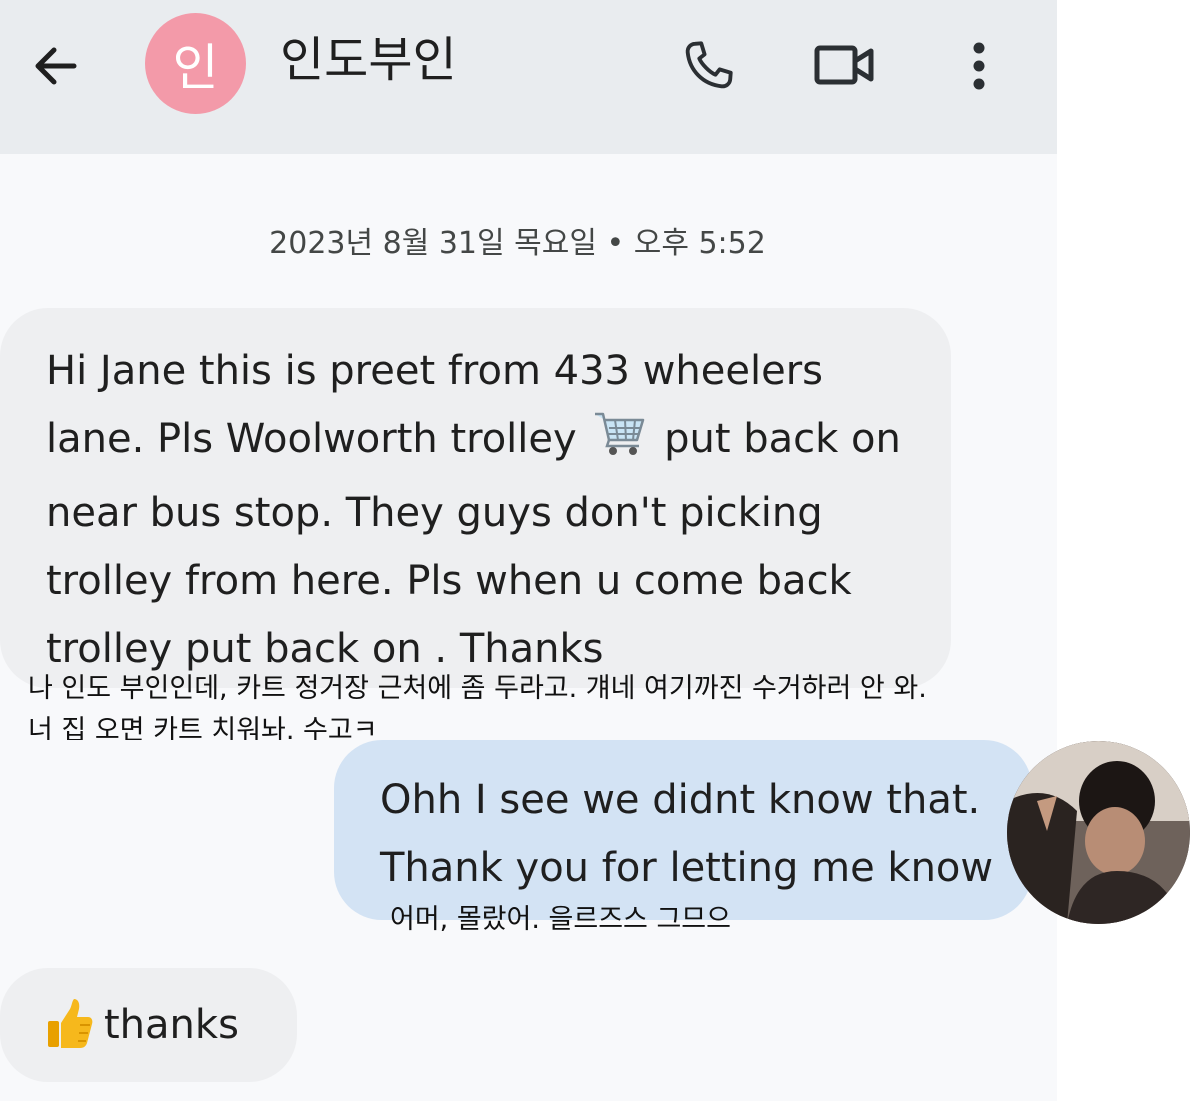 Image resolution: width=1200 pixels, height=1101 pixels. I want to click on message-text: lane. Pls Woolworth trolley, so click(311, 439).